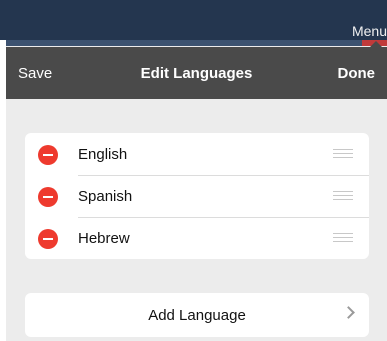 Image resolution: width=387 pixels, height=341 pixels. Describe the element at coordinates (197, 238) in the screenshot. I see `list-item: Hebrew` at that location.